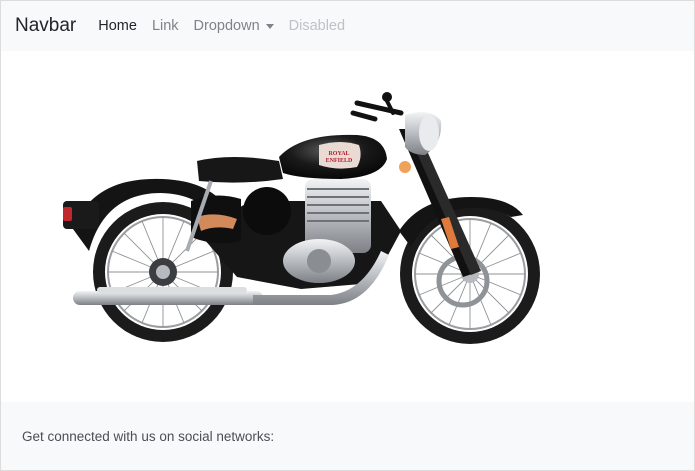  Describe the element at coordinates (377, 107) in the screenshot. I see `handlebar` at that location.